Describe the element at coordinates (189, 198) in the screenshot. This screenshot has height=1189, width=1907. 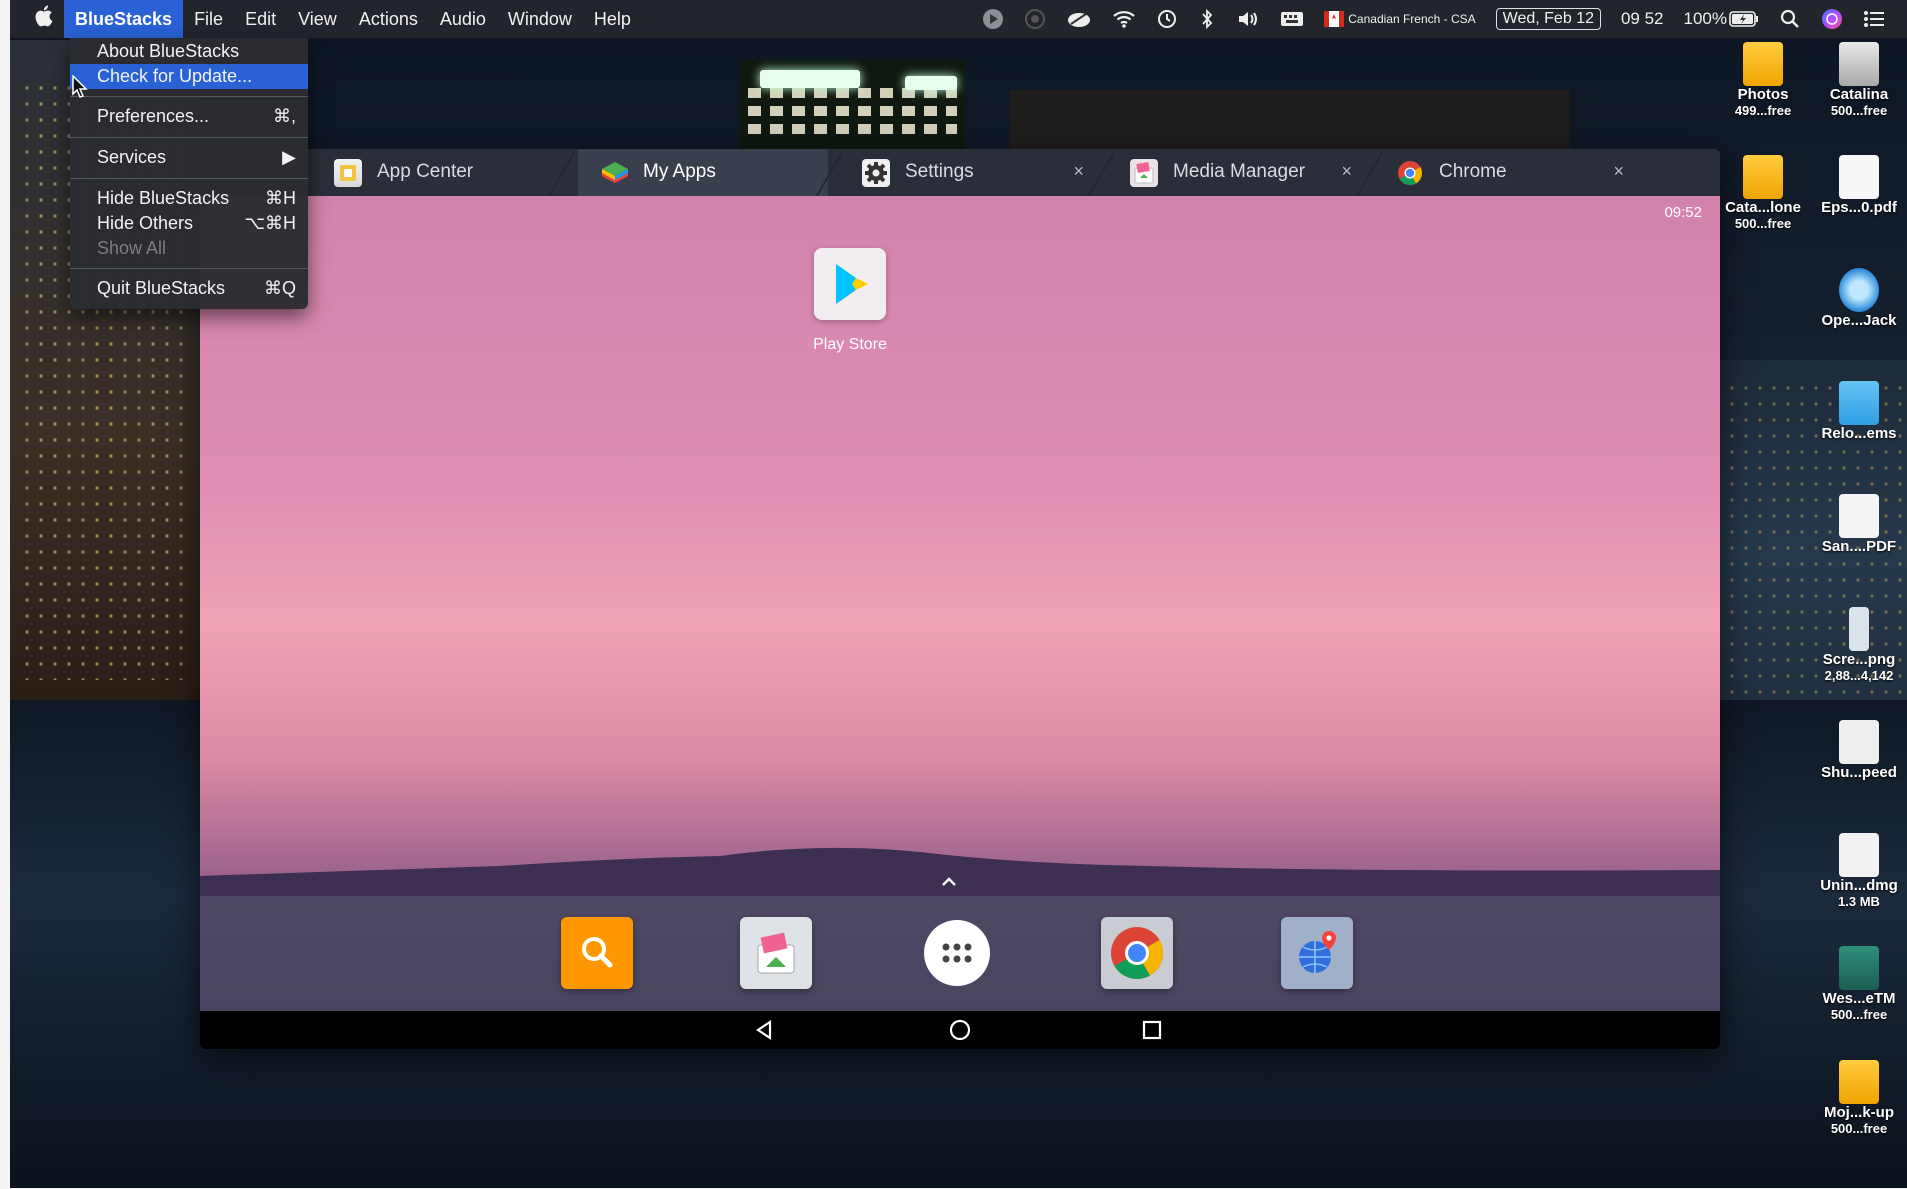
I see `menu-item-hide-bluestacks: Hide BlueStacks ⌘H` at that location.